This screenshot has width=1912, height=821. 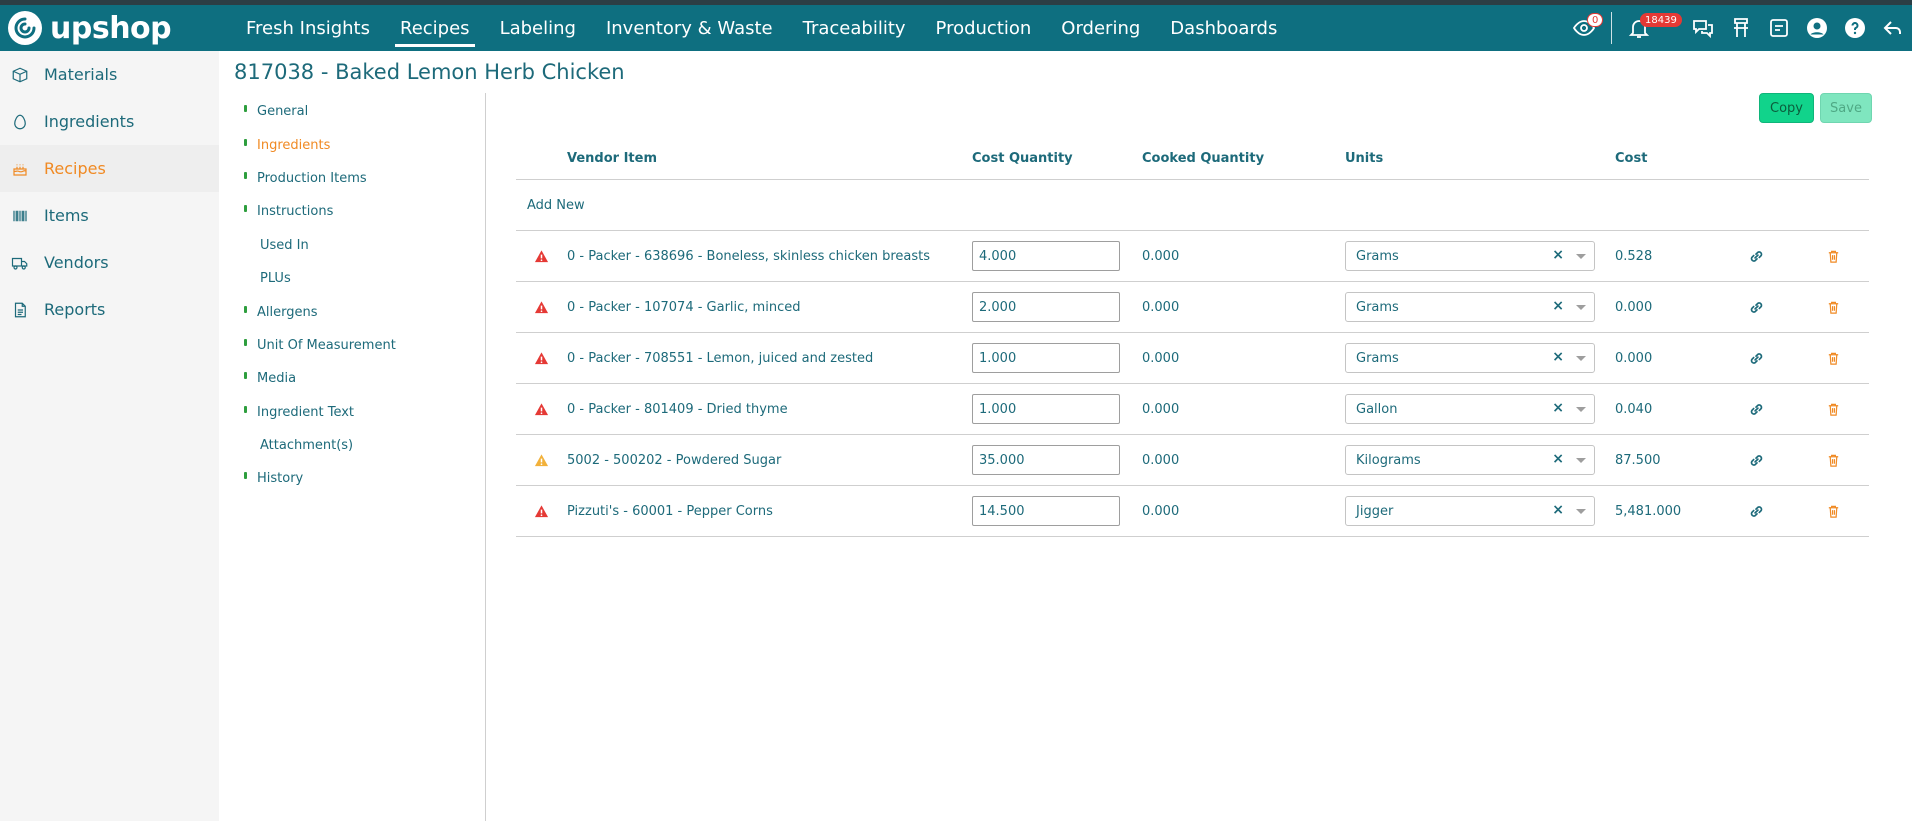 I want to click on section-tab-attachment-s-: Attachment(s), so click(x=359, y=445).